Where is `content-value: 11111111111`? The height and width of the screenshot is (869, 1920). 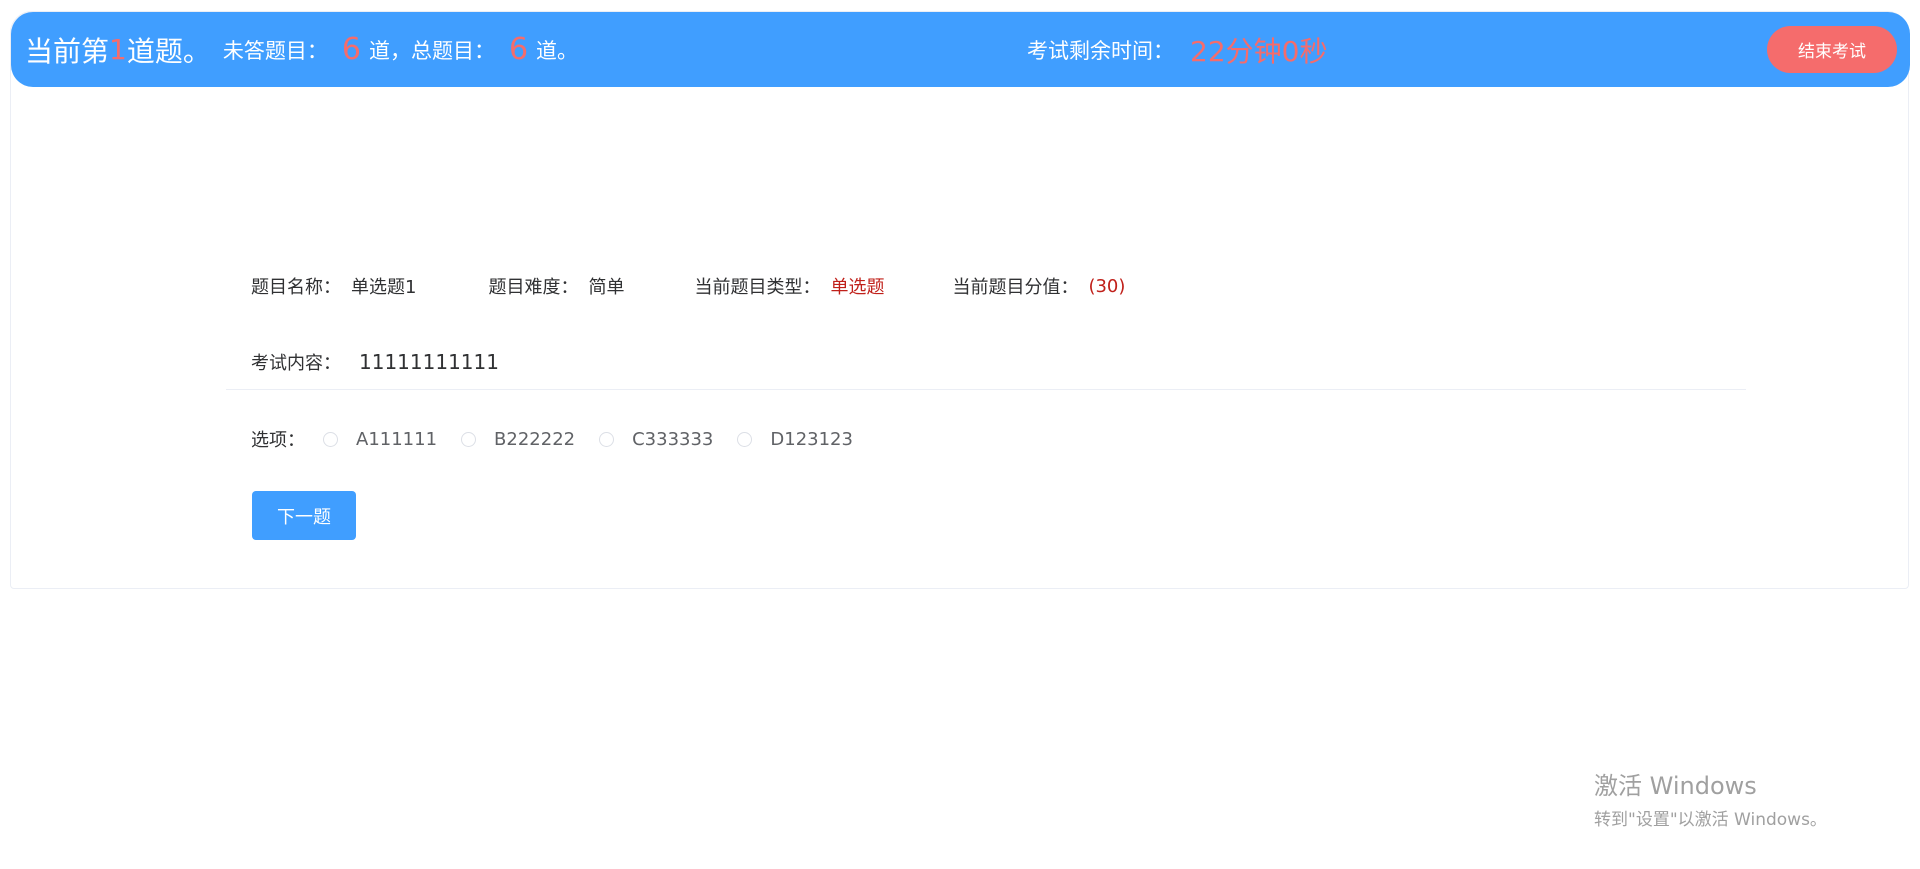 content-value: 11111111111 is located at coordinates (429, 362).